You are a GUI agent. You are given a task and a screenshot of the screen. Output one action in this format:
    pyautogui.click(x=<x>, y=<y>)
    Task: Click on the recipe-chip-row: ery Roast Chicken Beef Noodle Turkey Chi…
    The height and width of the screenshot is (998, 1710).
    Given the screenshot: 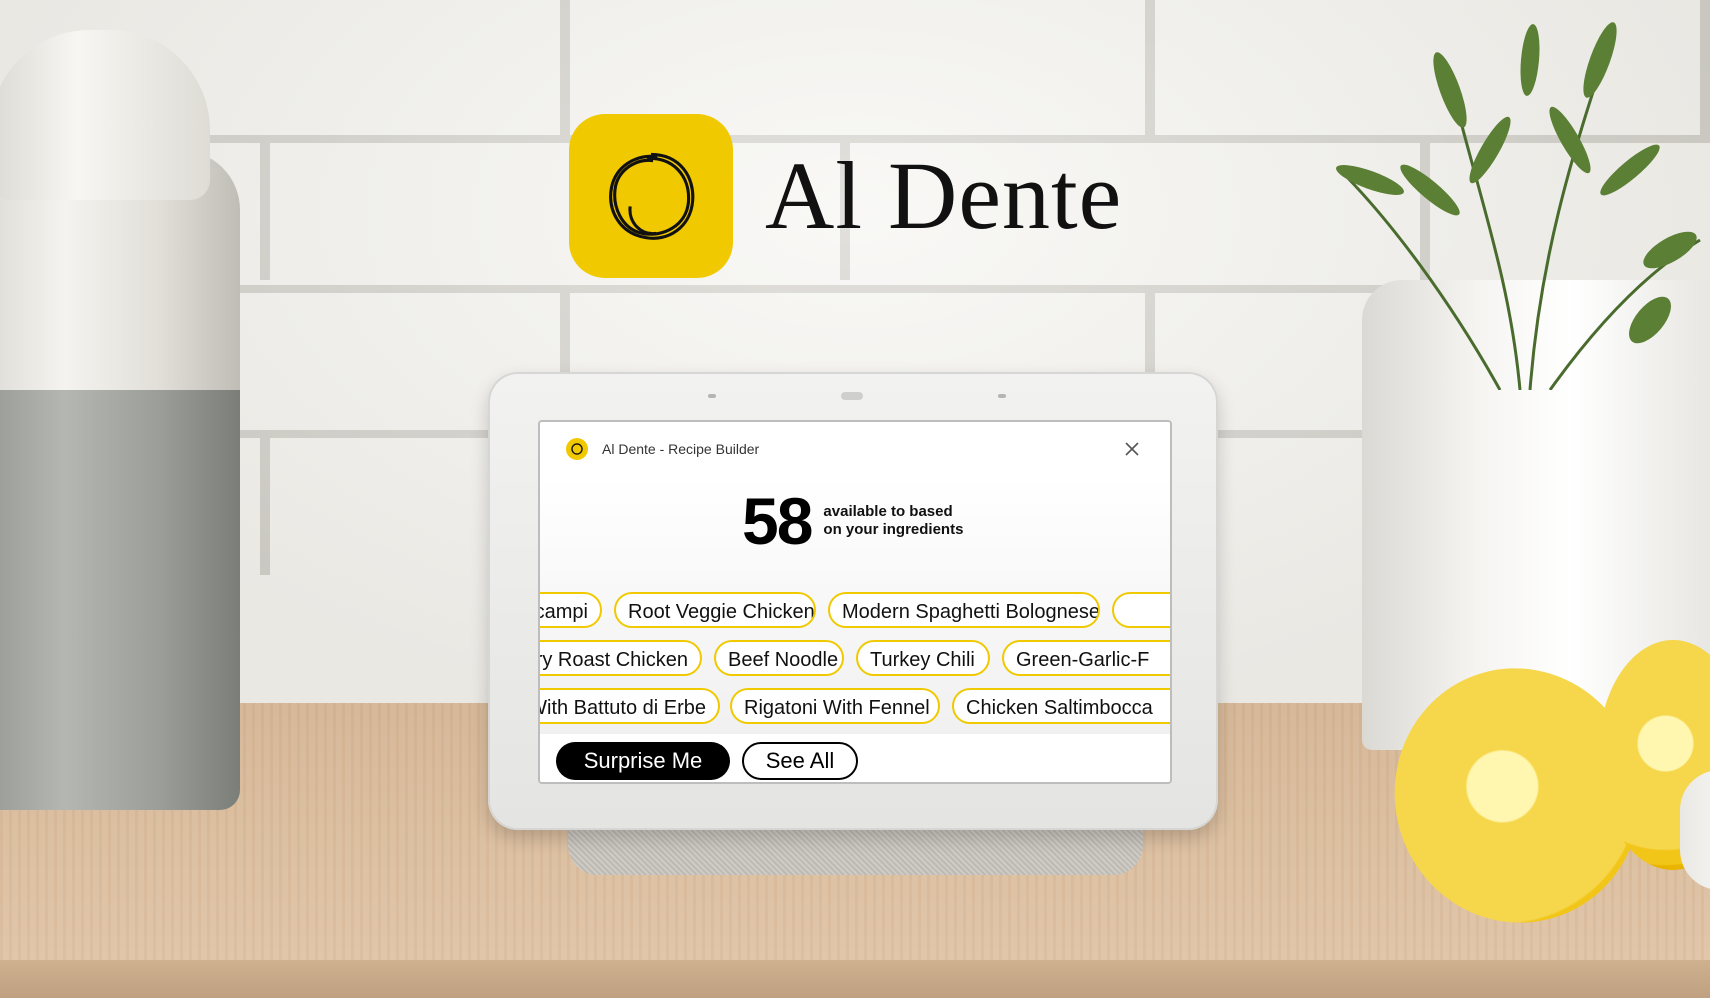 What is the action you would take?
    pyautogui.click(x=855, y=660)
    